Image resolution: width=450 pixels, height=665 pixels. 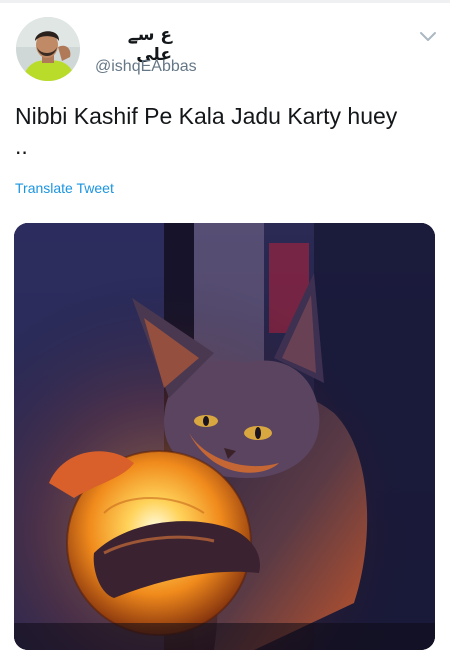 What do you see at coordinates (206, 131) in the screenshot?
I see `tweet-text: Nibbi Kashif Pe Kala Jadu Karty huey ..` at bounding box center [206, 131].